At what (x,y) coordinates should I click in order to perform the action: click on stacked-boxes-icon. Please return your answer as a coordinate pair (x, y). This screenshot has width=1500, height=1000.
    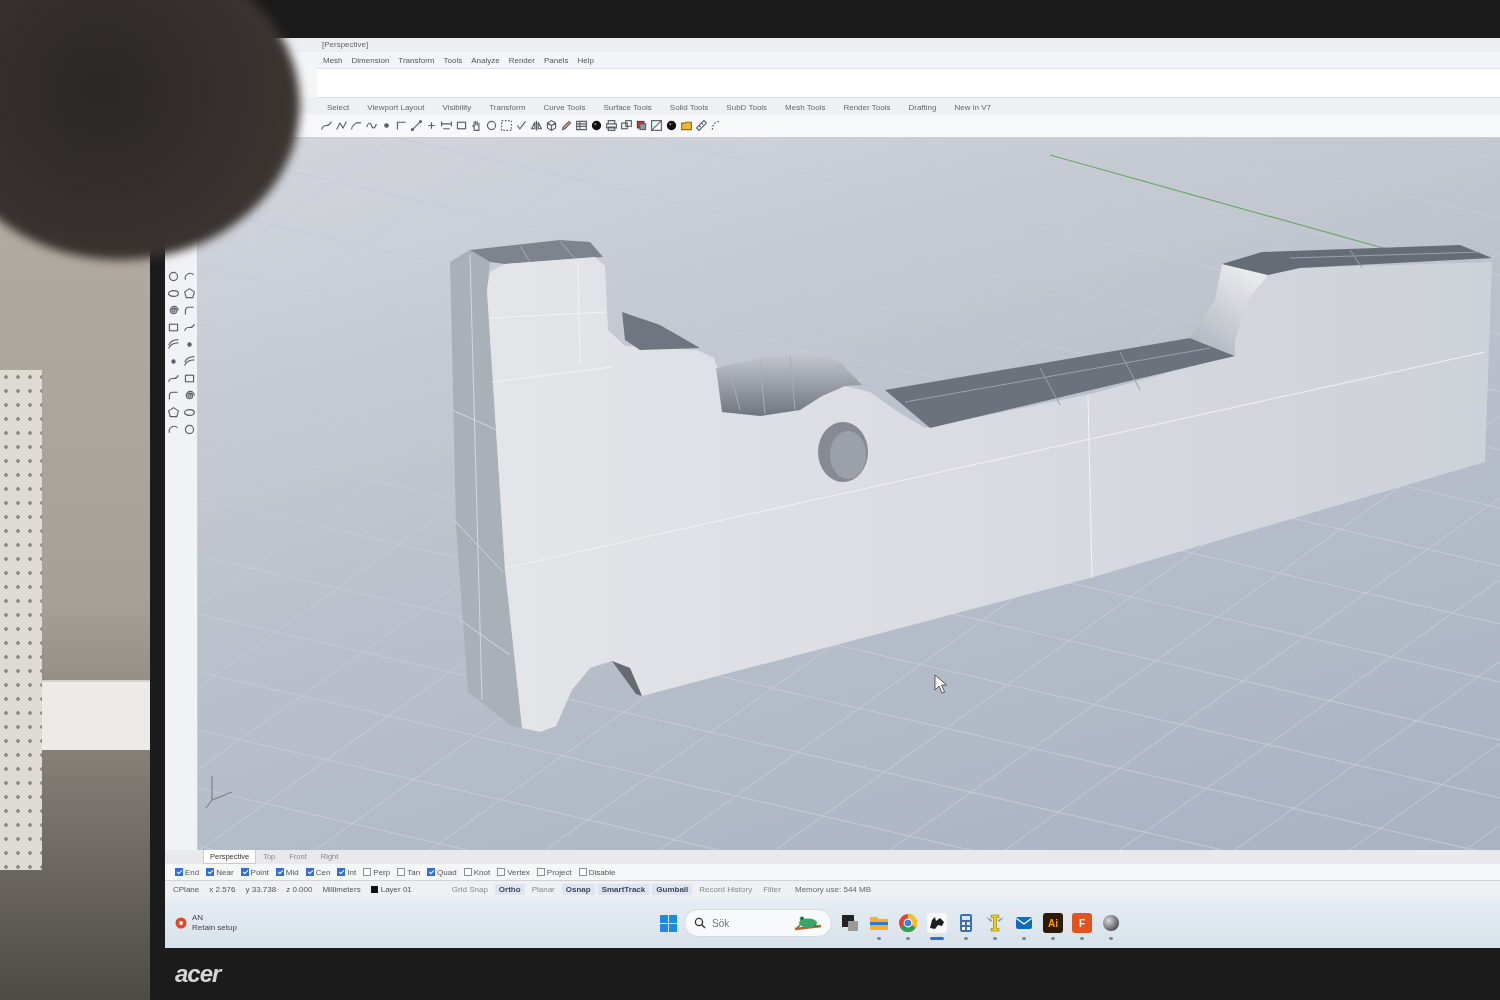
    Looking at the image, I should click on (641, 125).